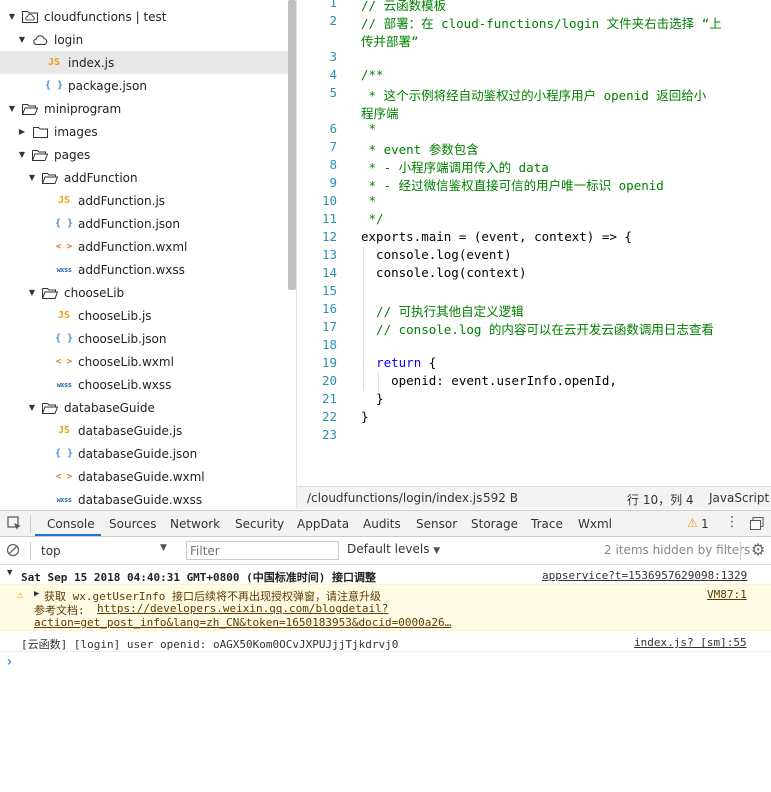  Describe the element at coordinates (262, 550) in the screenshot. I see `console-filter-input` at that location.